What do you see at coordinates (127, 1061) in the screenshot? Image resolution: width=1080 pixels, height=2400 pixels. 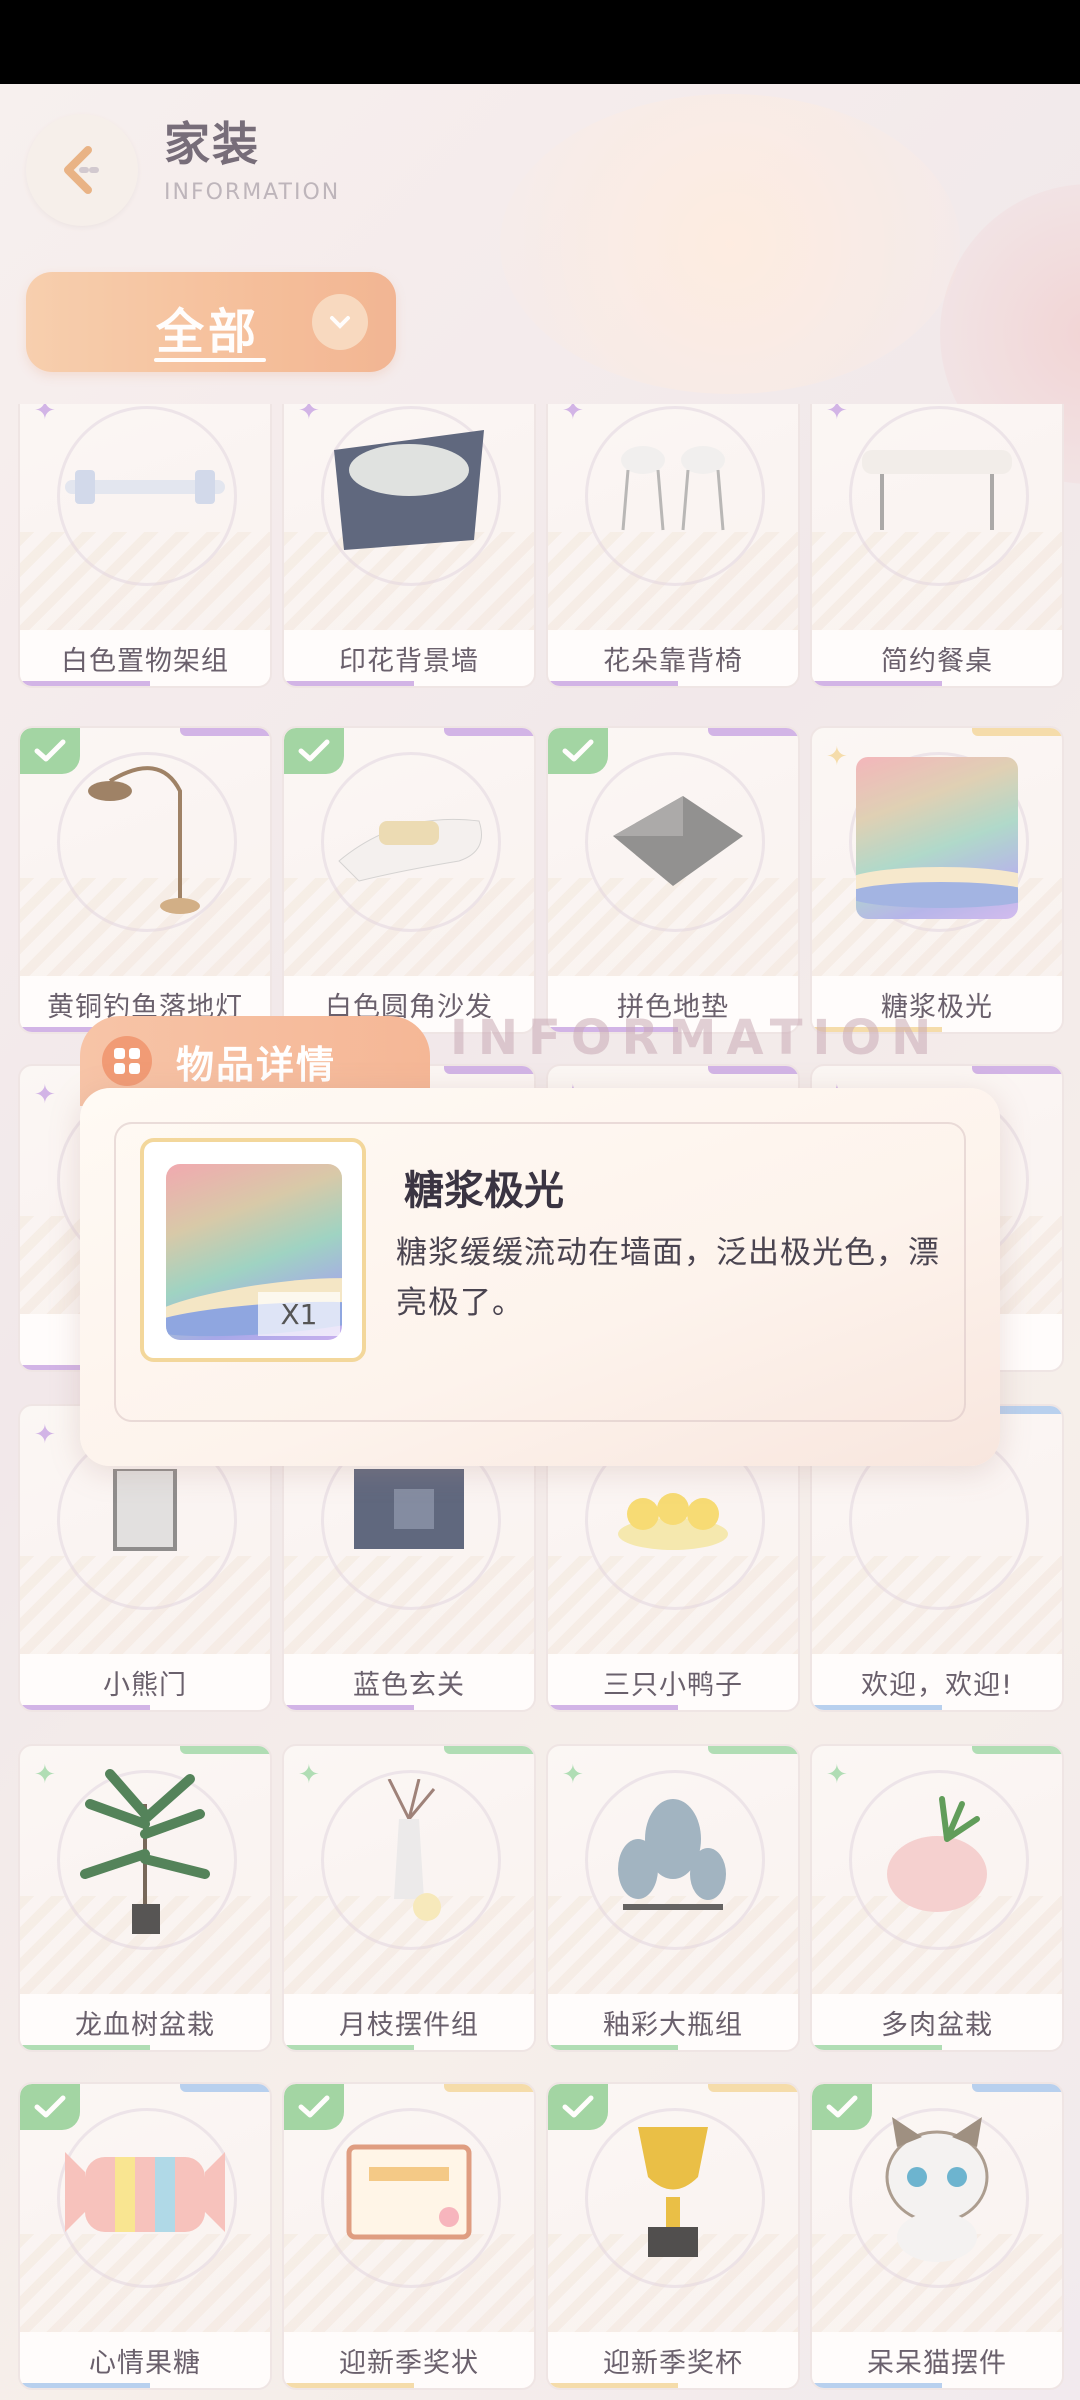 I see `grid-icon` at bounding box center [127, 1061].